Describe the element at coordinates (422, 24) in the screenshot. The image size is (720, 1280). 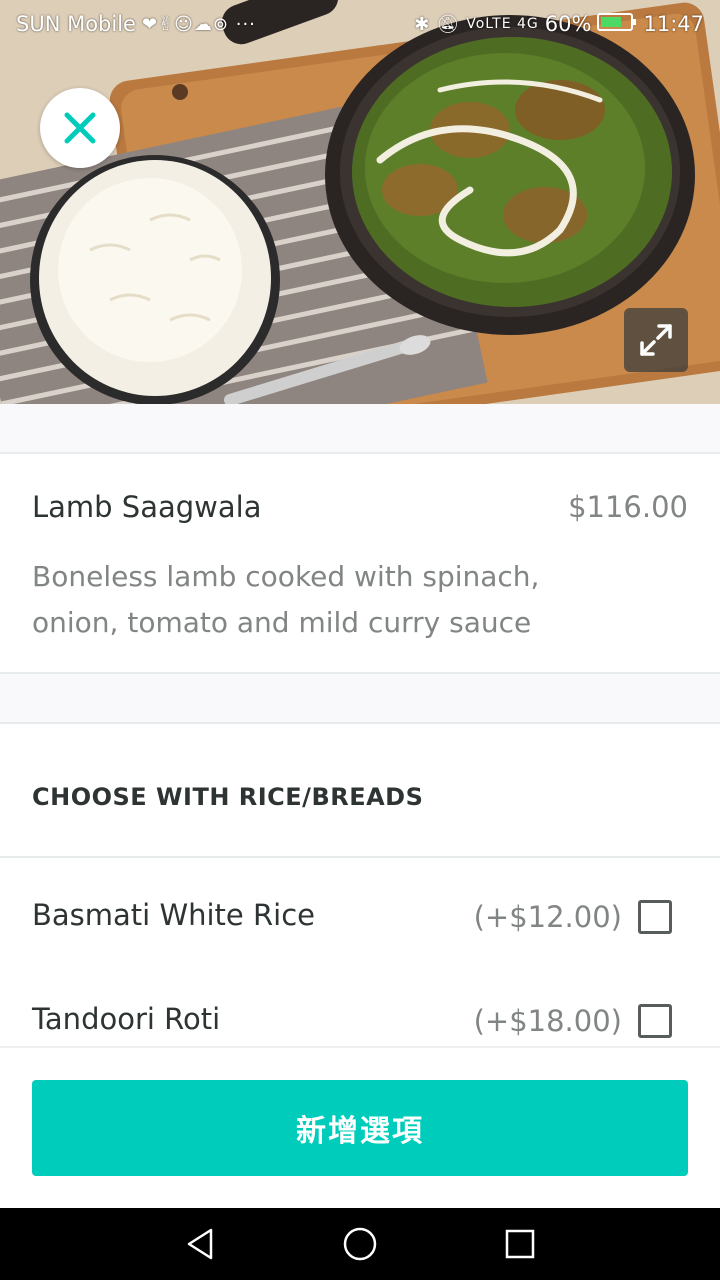
I see `bluetooth-icon: ✱` at that location.